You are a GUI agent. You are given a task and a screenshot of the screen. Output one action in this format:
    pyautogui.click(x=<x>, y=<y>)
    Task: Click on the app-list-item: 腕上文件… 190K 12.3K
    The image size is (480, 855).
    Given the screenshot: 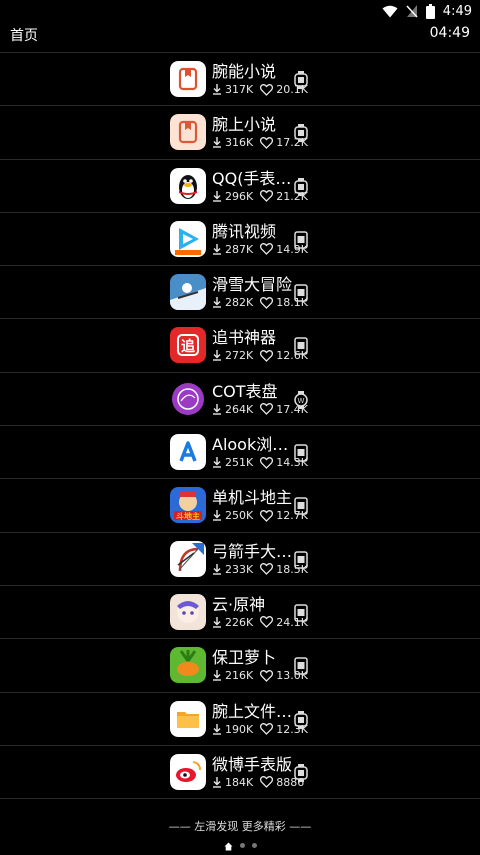 What is the action you would take?
    pyautogui.click(x=240, y=719)
    